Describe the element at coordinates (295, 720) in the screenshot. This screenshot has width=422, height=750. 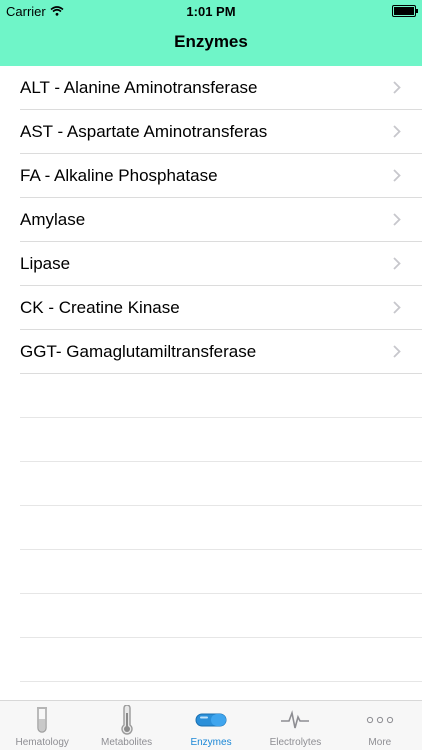
I see `pulse-icon` at that location.